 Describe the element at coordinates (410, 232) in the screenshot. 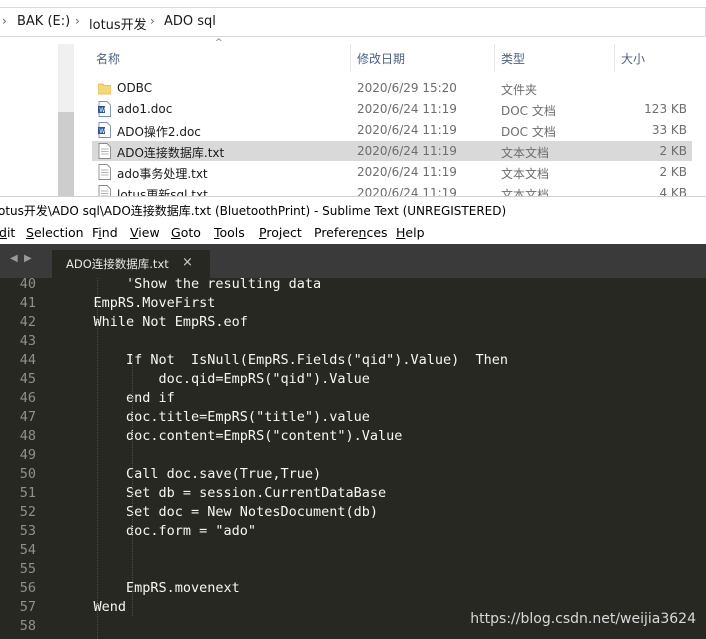

I see `menu-help: Help` at that location.